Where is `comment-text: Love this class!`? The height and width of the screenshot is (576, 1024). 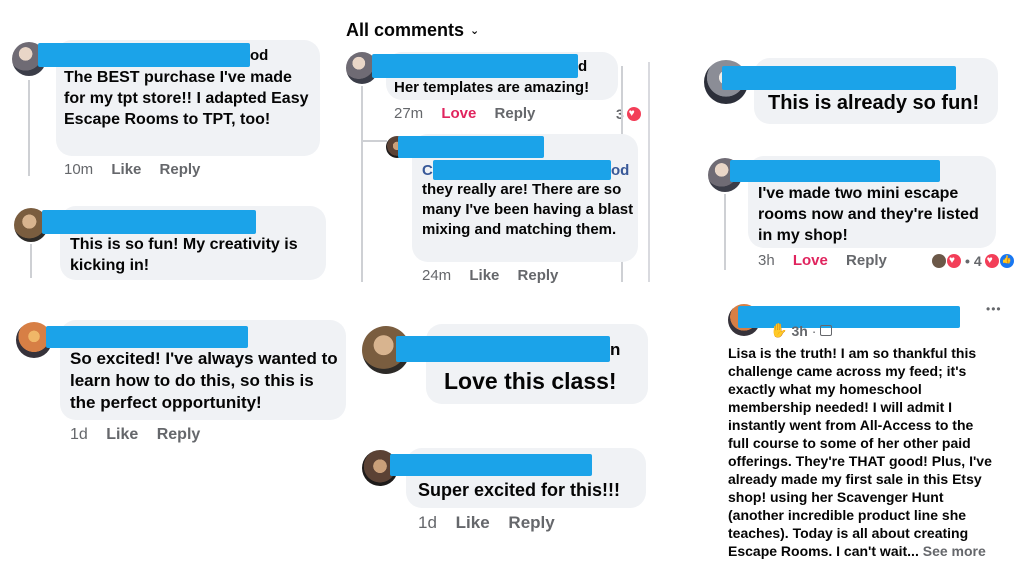
comment-text: Love this class! is located at coordinates (530, 381).